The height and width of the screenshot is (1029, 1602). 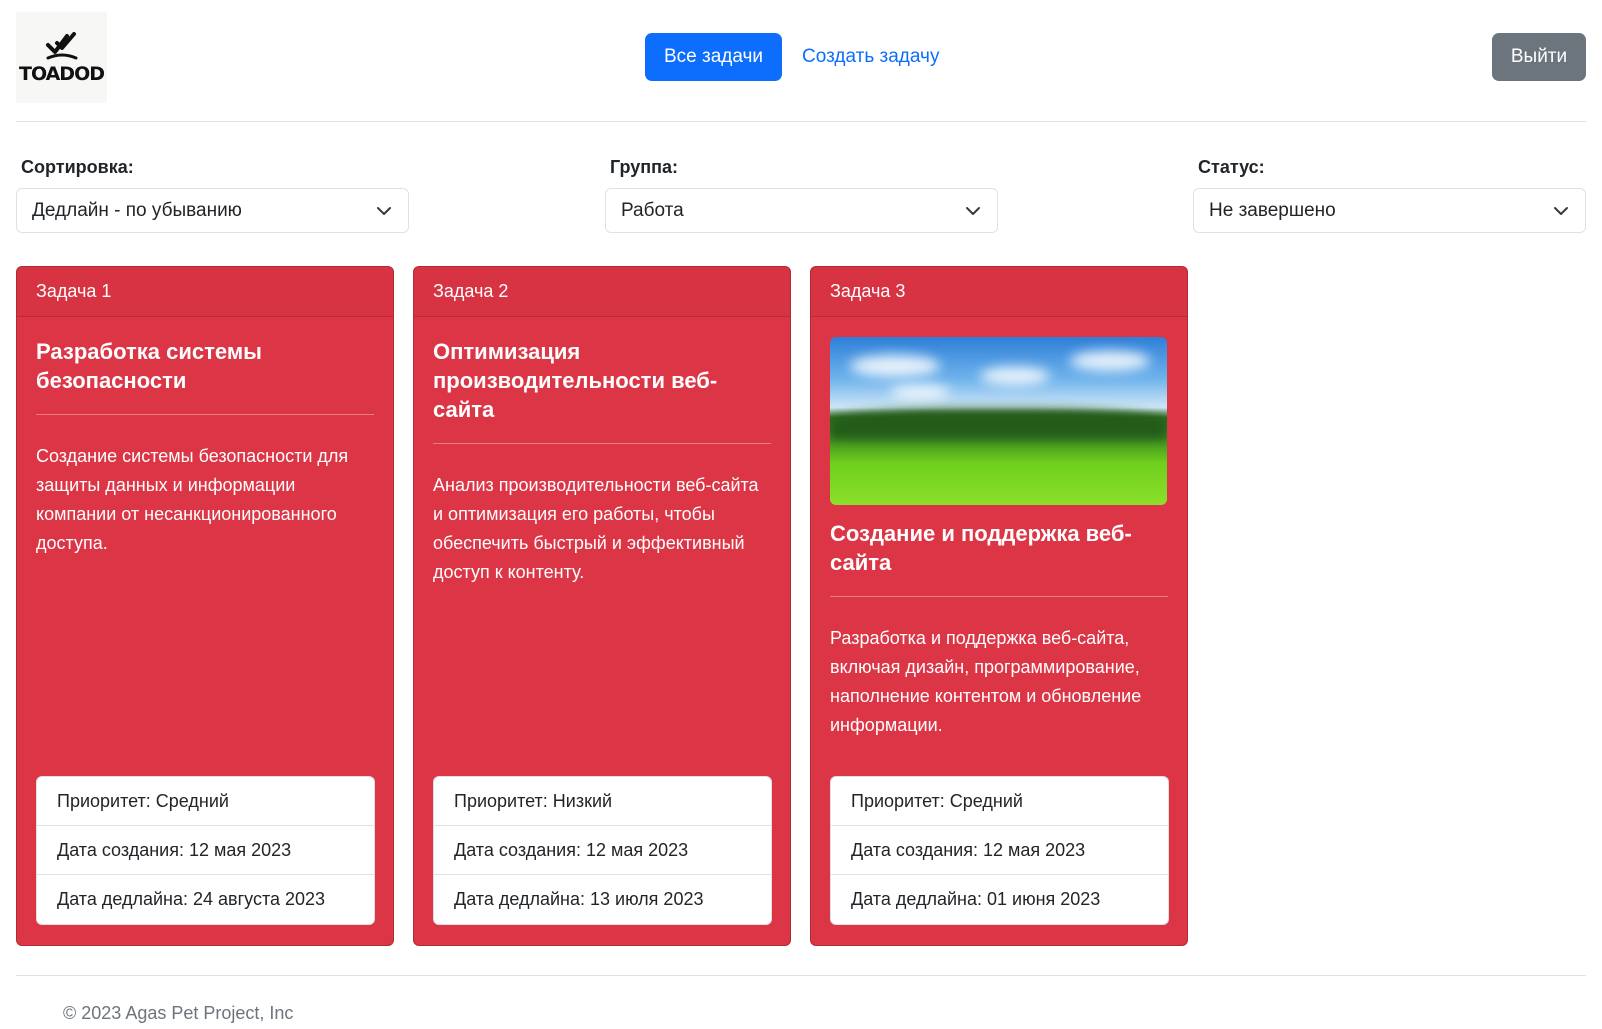 What do you see at coordinates (981, 548) in the screenshot?
I see `card-title: Создание и поддержка веб-сайта` at bounding box center [981, 548].